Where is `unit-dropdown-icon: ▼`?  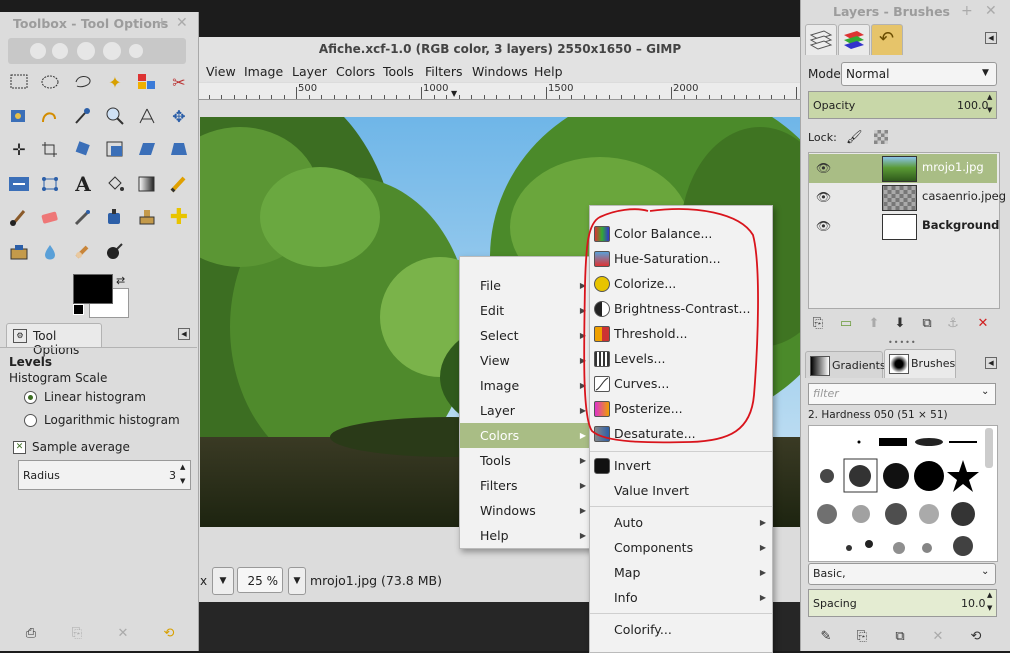 unit-dropdown-icon: ▼ is located at coordinates (223, 581).